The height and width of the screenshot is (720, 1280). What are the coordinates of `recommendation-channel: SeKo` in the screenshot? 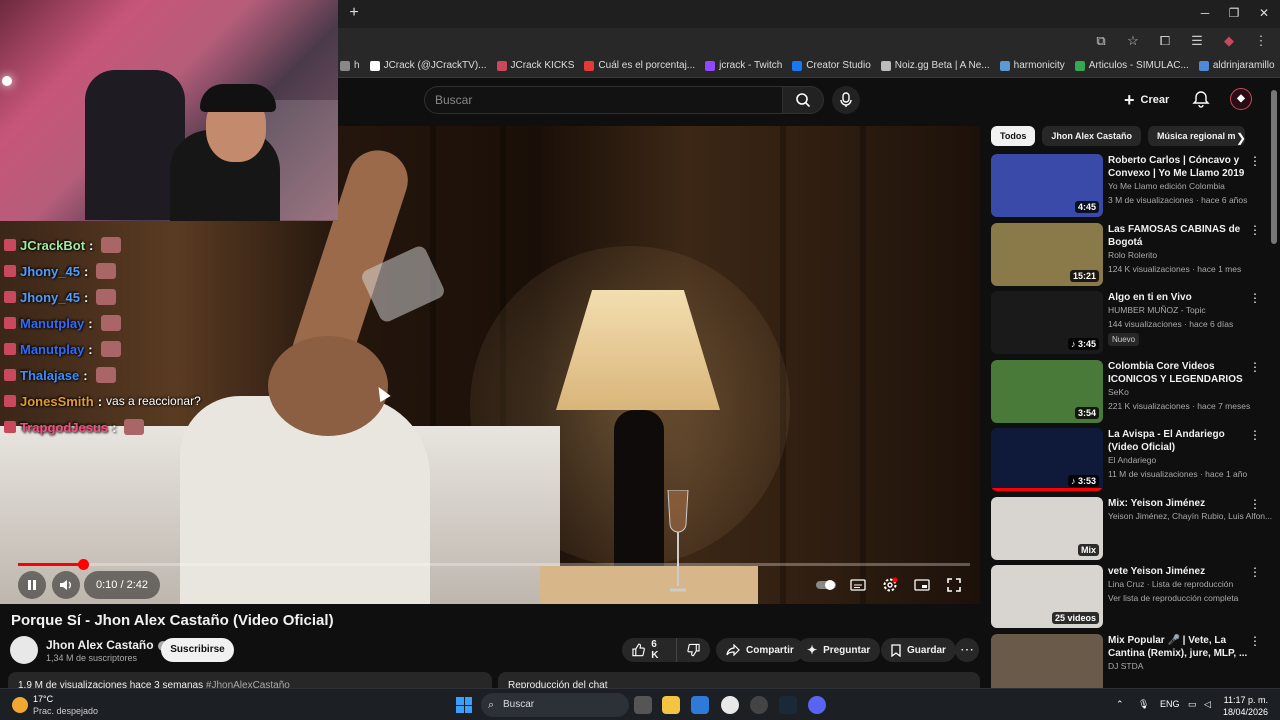 It's located at (1118, 392).